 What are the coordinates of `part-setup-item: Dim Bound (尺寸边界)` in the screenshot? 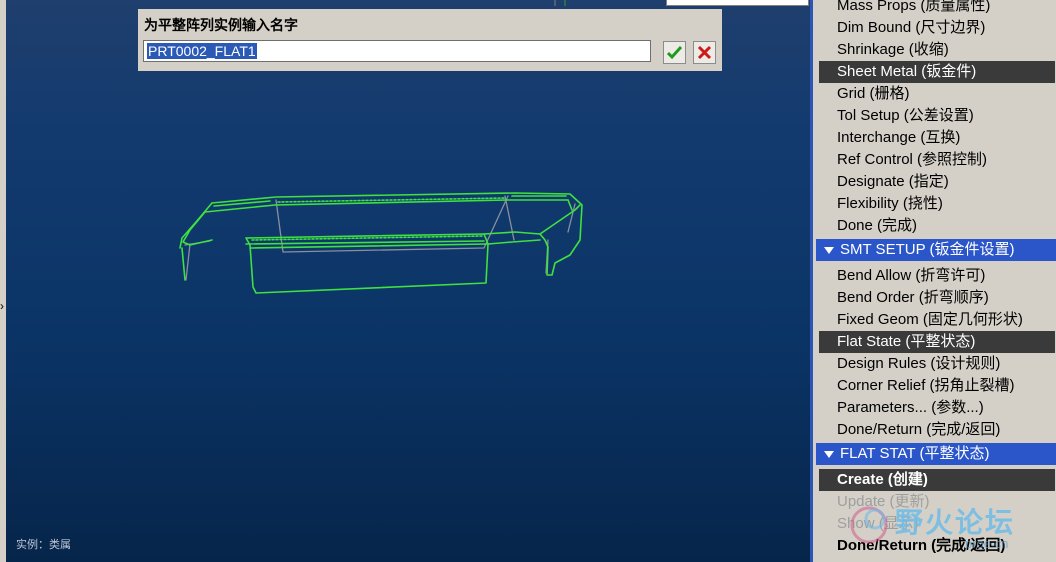 It's located at (937, 28).